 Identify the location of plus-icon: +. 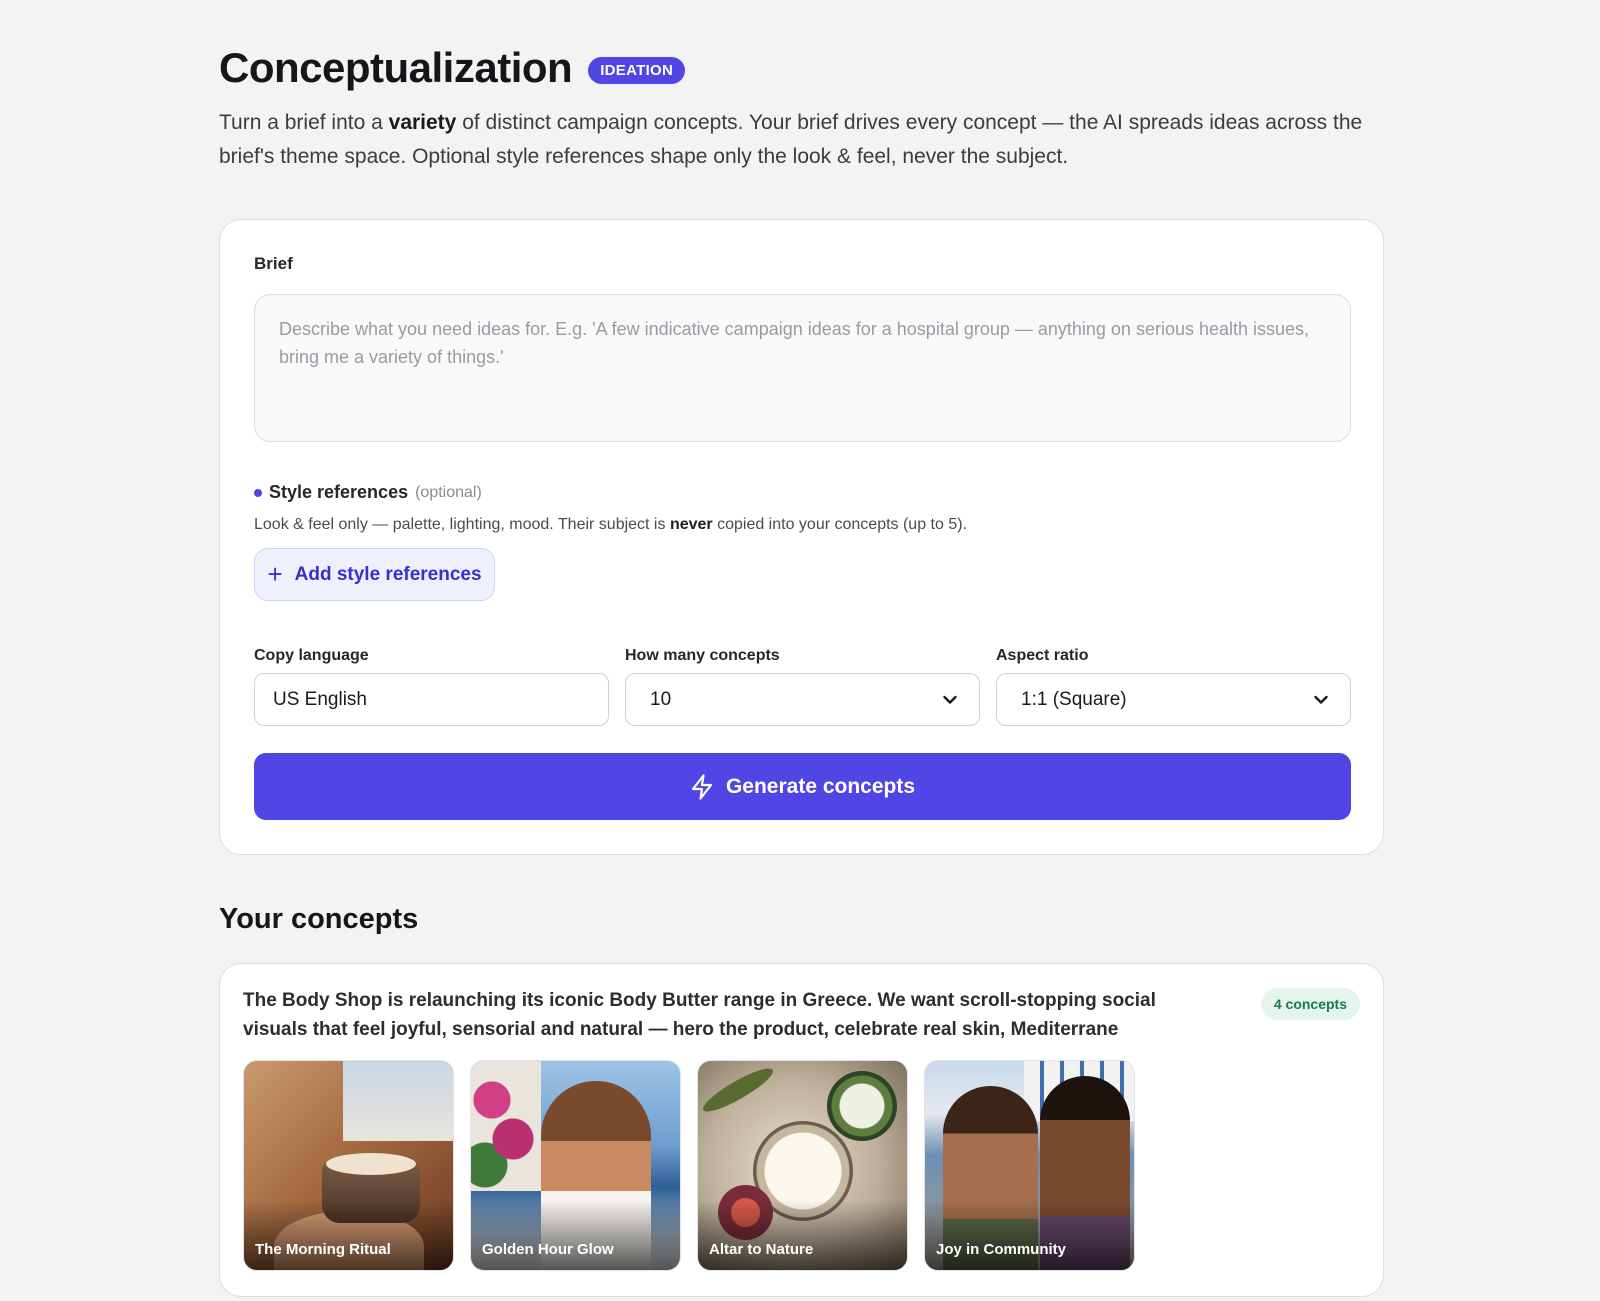
(275, 573).